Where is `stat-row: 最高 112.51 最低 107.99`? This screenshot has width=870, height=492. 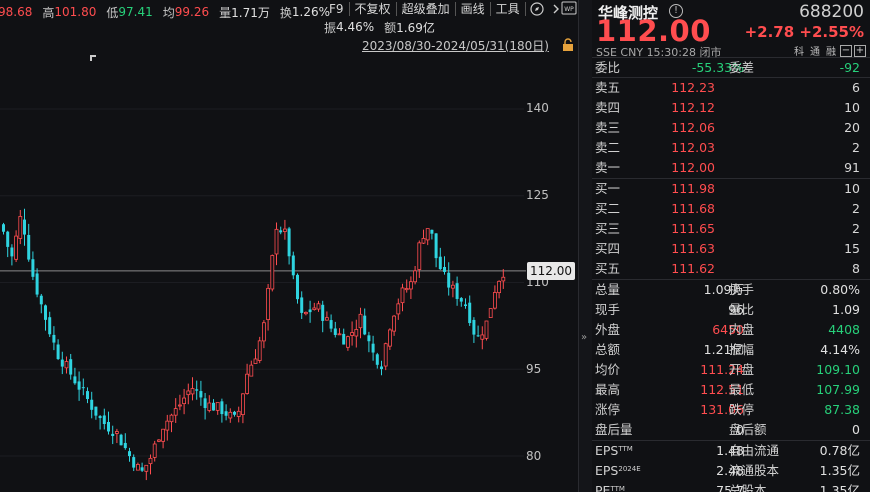 stat-row: 最高 112.51 最低 107.99 is located at coordinates (731, 390).